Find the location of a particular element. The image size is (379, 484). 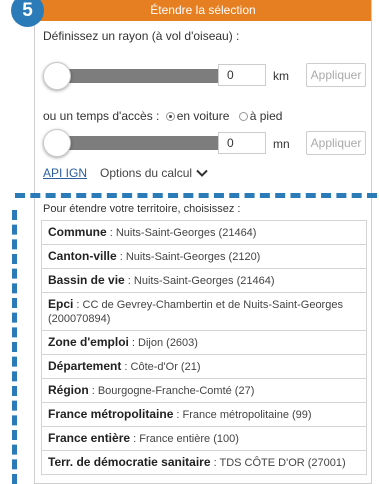

radius-label: Définissez un rayon (à vol d'oiseau) : is located at coordinates (141, 36).